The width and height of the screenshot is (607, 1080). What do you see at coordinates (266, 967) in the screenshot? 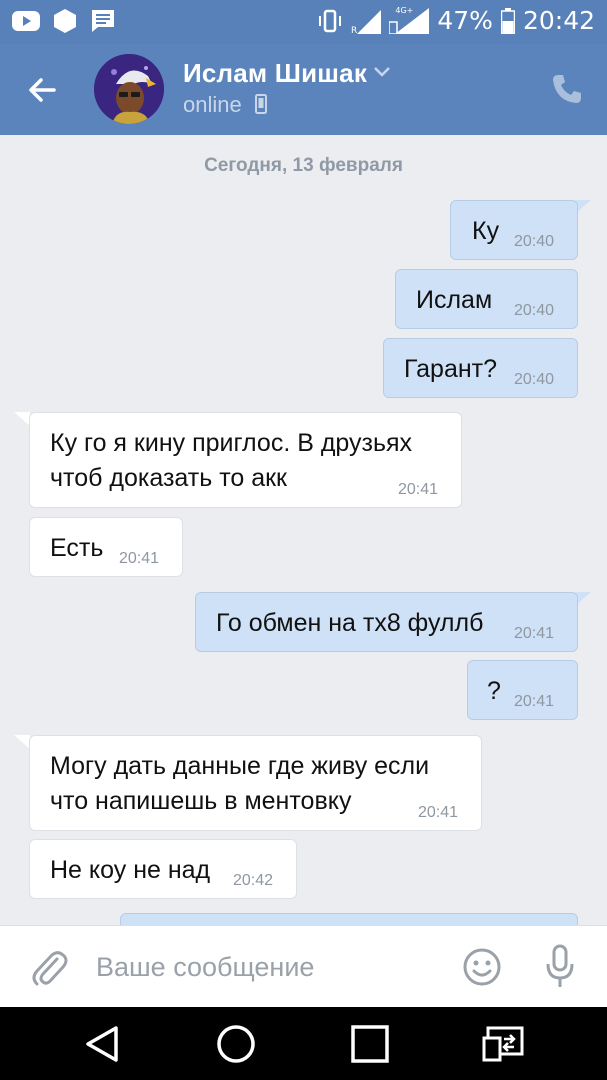
I see `message-input` at bounding box center [266, 967].